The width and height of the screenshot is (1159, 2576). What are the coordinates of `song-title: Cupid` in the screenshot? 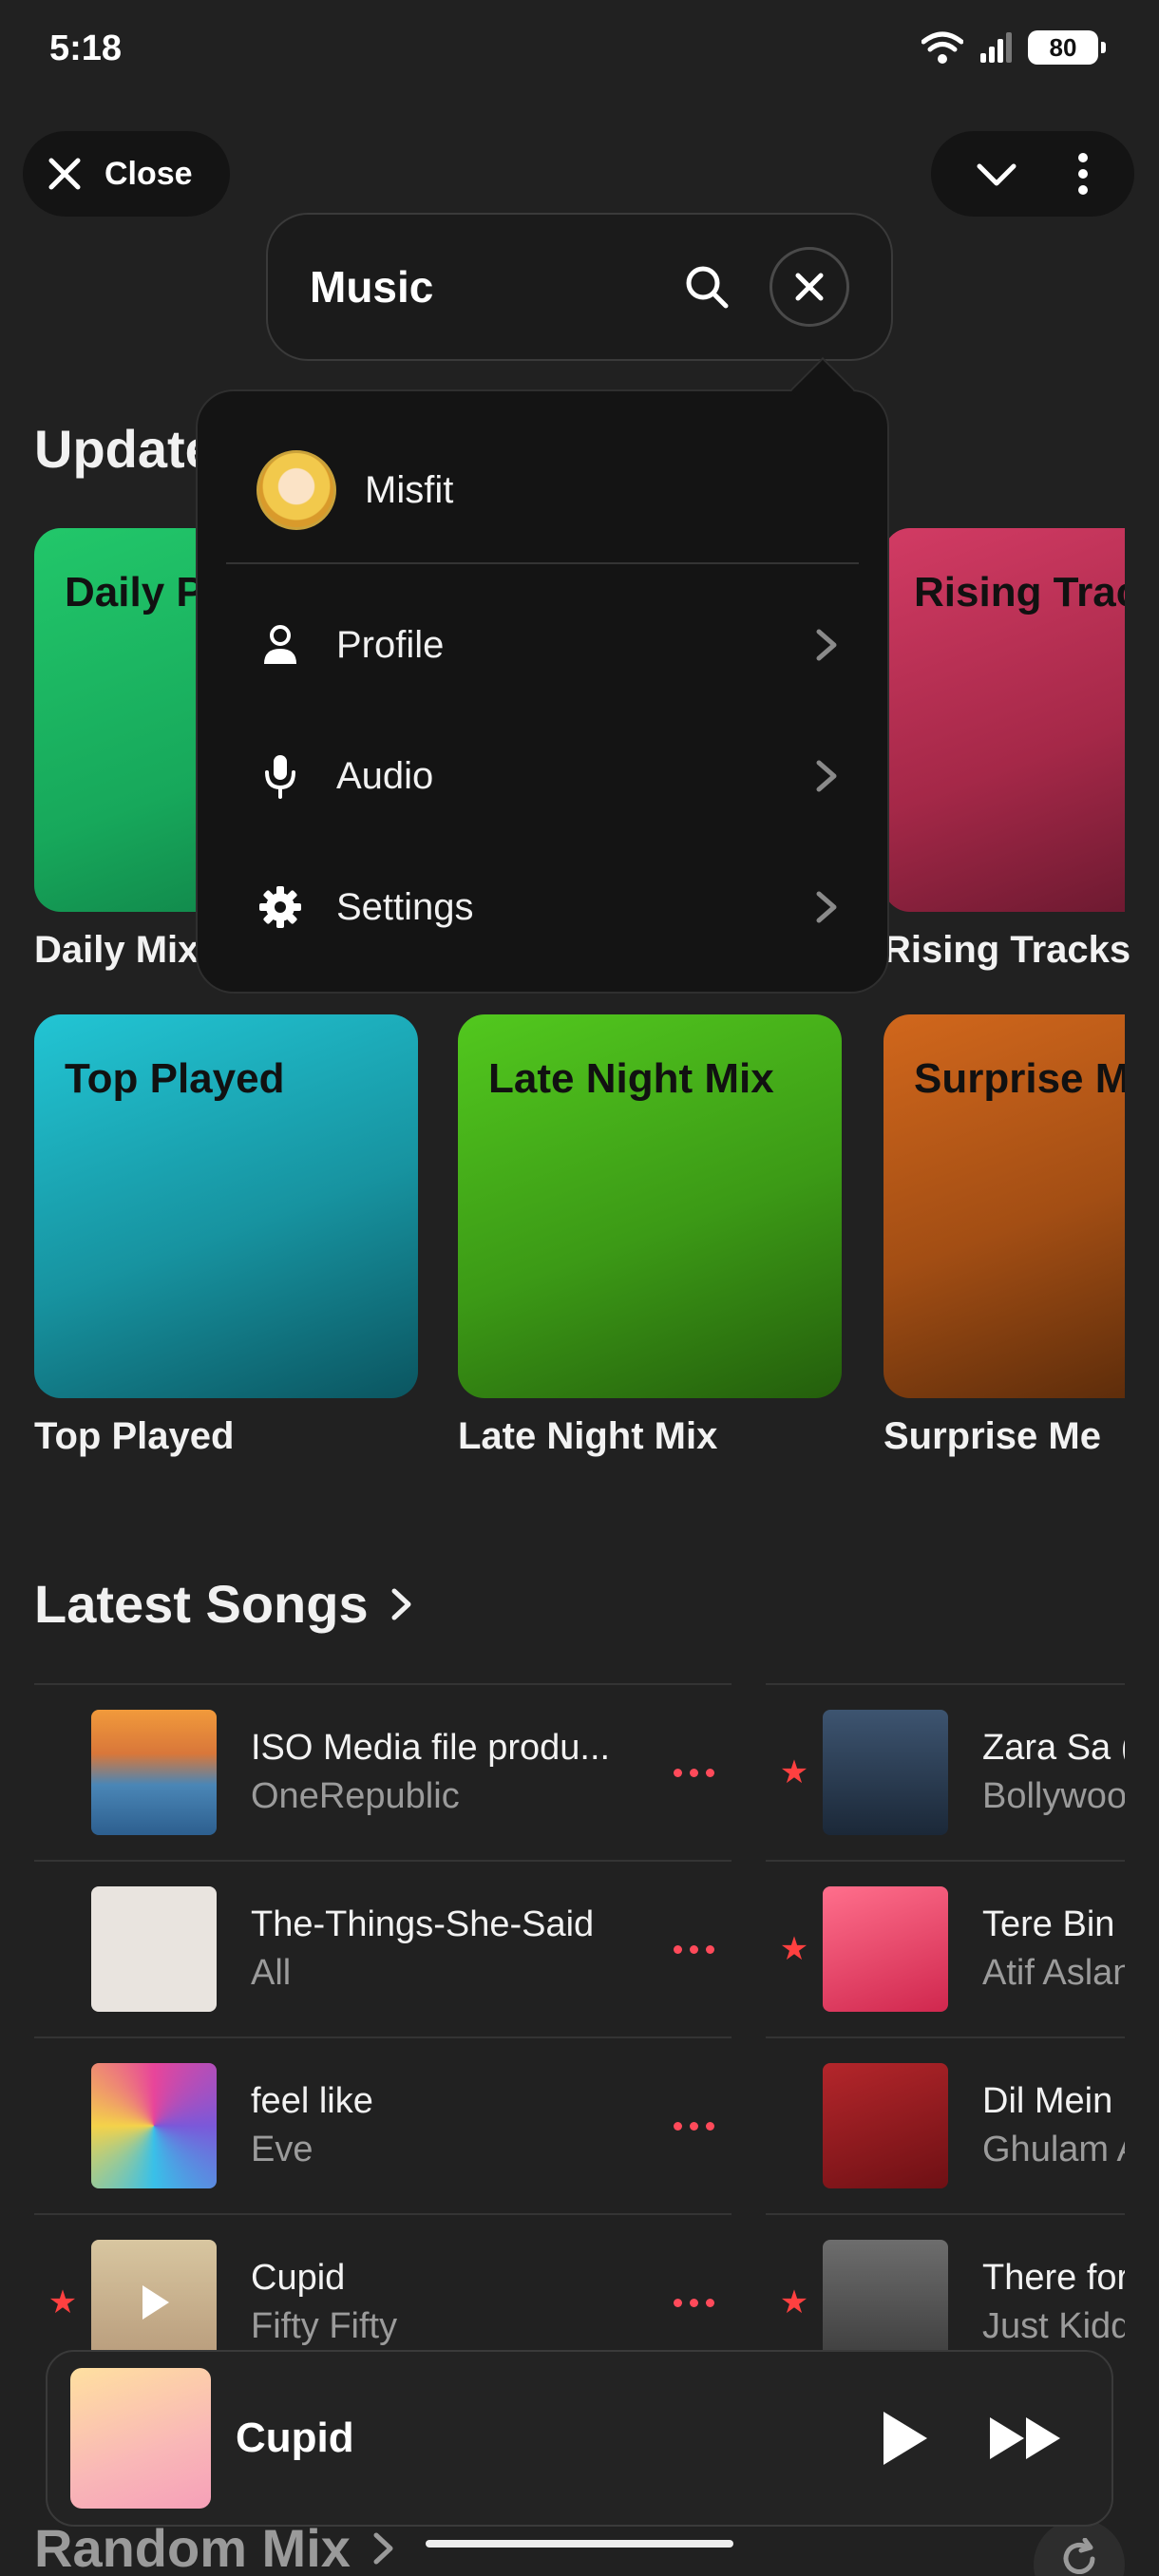 It's located at (298, 2278).